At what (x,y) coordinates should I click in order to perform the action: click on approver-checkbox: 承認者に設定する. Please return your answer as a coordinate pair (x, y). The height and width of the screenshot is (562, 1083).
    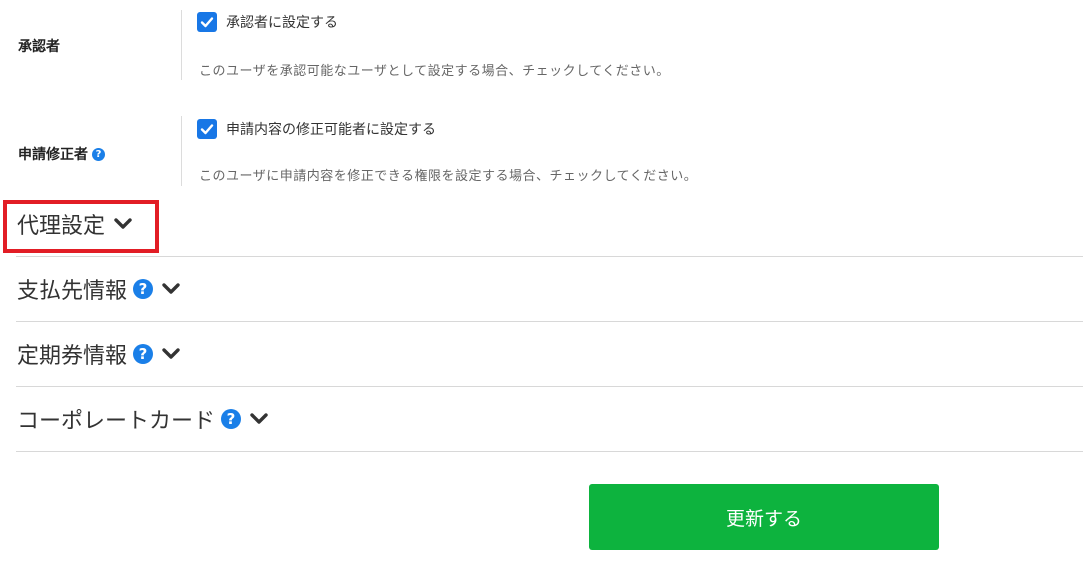
    Looking at the image, I should click on (267, 22).